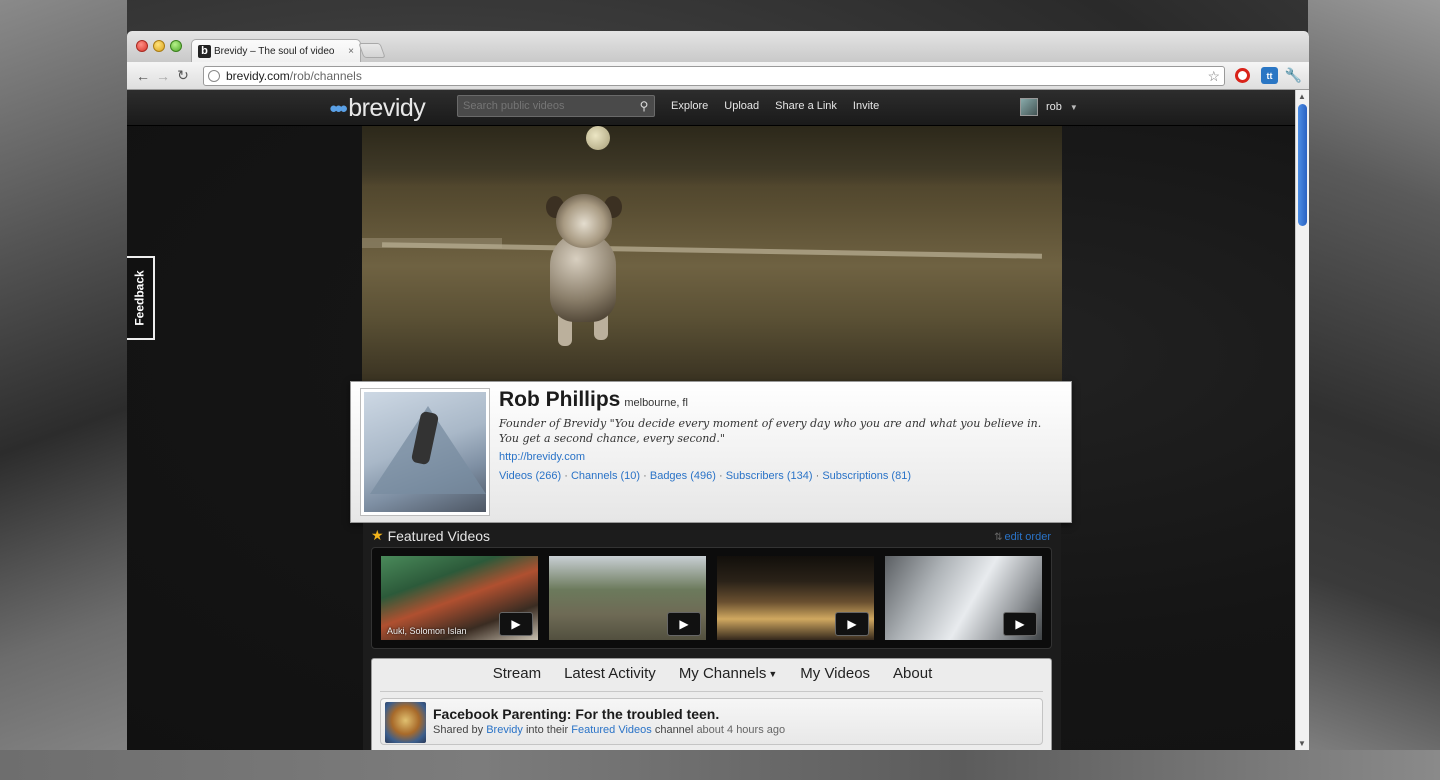 Image resolution: width=1440 pixels, height=780 pixels. I want to click on bookmark-star-icon: ☆, so click(1213, 76).